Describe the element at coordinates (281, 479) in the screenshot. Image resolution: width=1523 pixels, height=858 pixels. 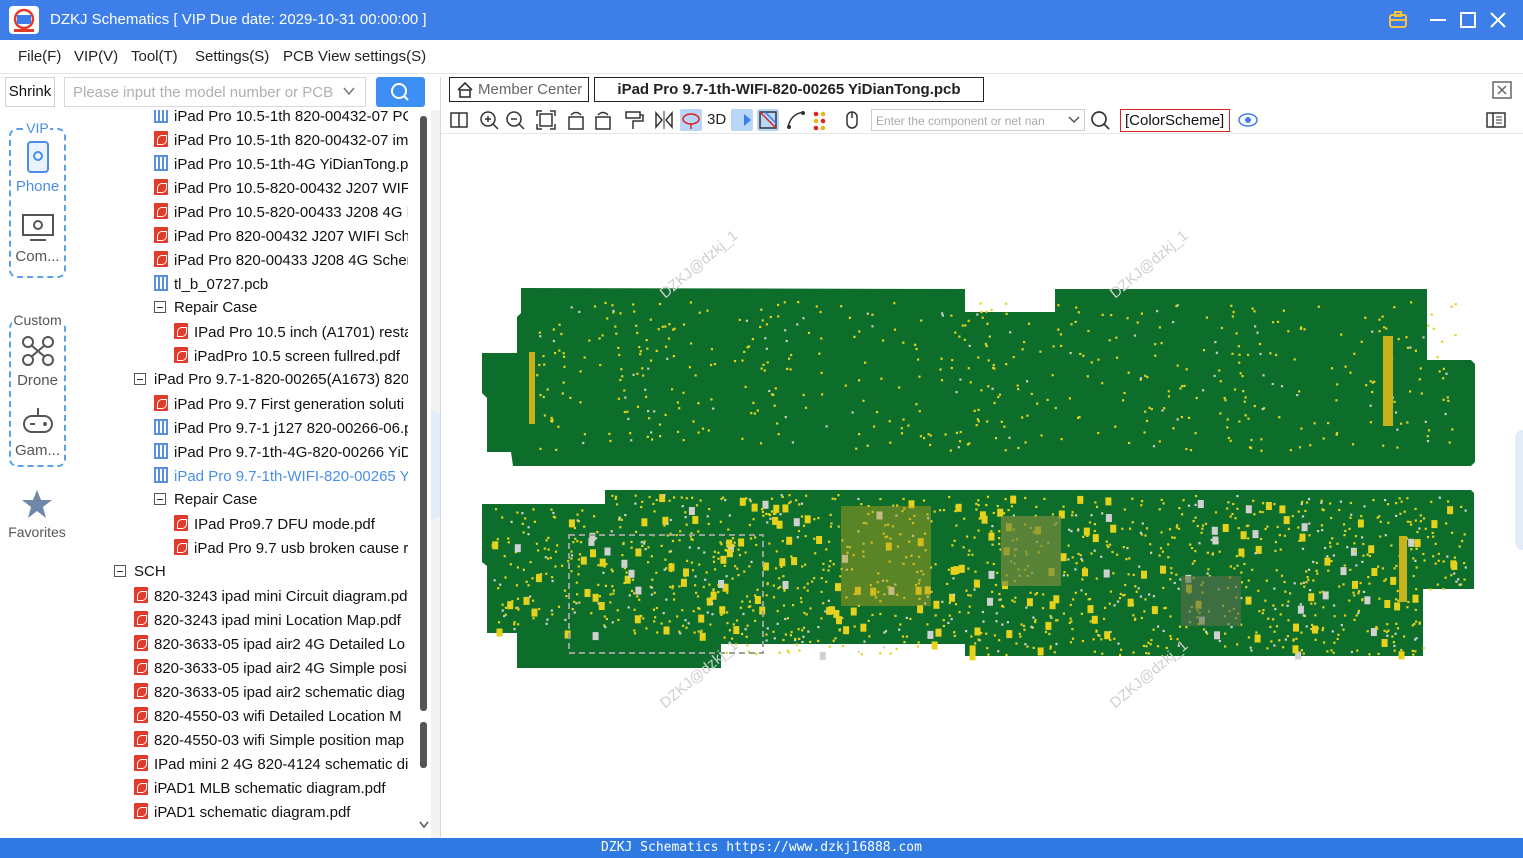
I see `tree-file: iPad Pro 9.7-1th-WIFI-820-00265 Y` at that location.